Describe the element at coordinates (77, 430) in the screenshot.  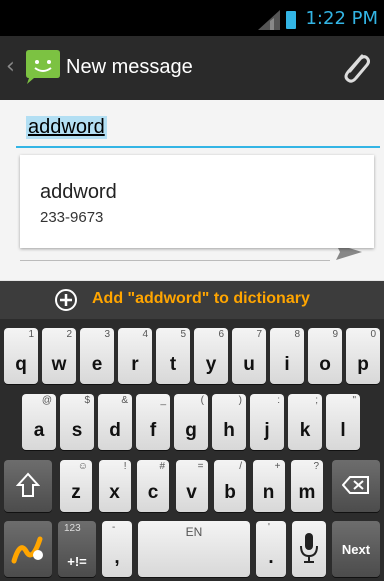
I see `key-label: s` at that location.